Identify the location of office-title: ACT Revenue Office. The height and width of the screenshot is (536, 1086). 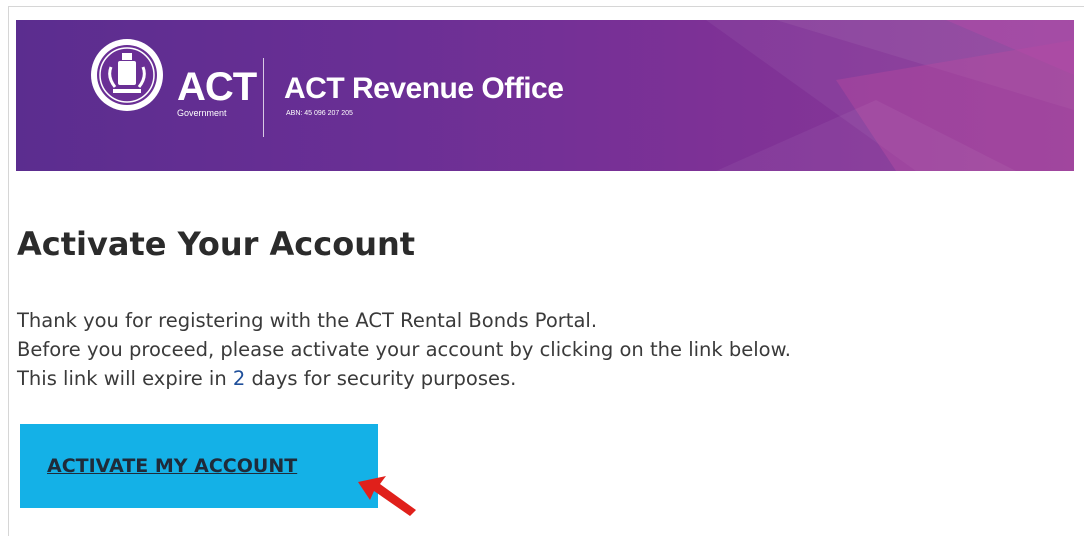
(424, 88).